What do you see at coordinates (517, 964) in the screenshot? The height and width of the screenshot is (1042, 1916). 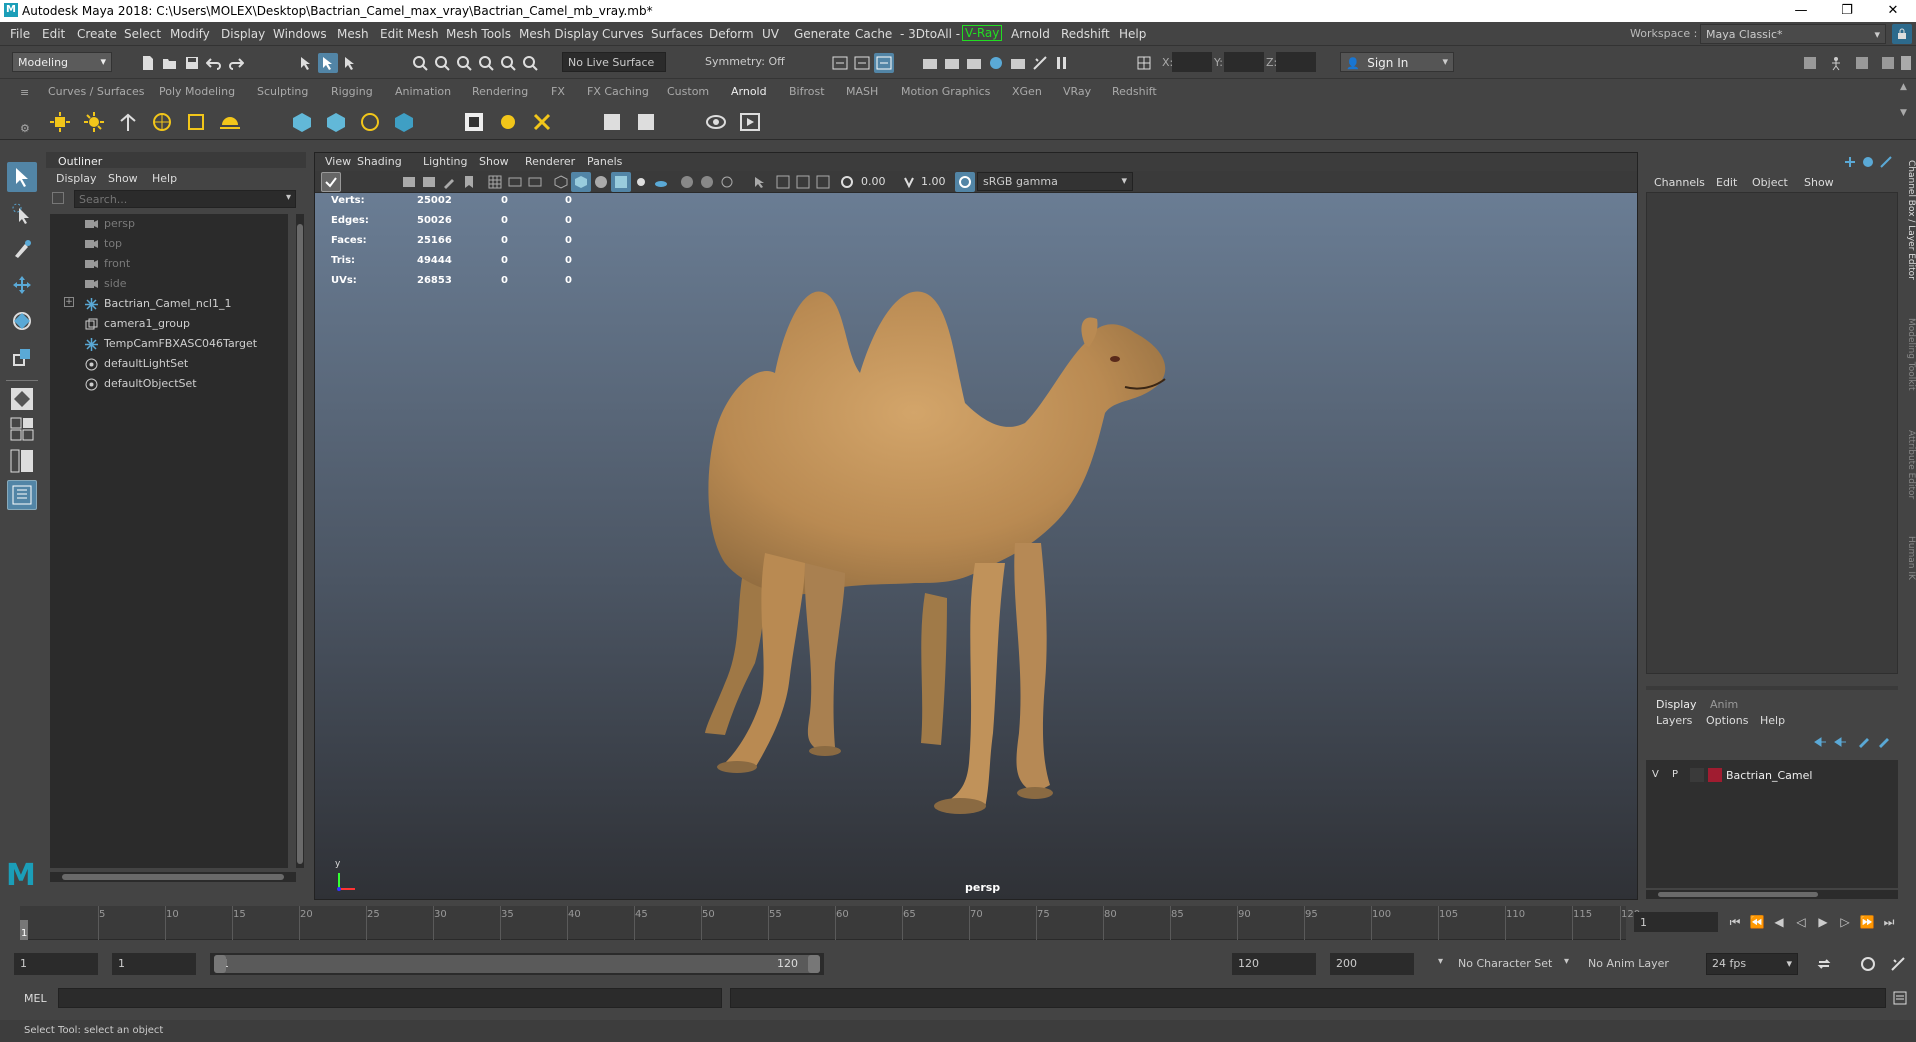 I see `range-slider-track: 1 120` at bounding box center [517, 964].